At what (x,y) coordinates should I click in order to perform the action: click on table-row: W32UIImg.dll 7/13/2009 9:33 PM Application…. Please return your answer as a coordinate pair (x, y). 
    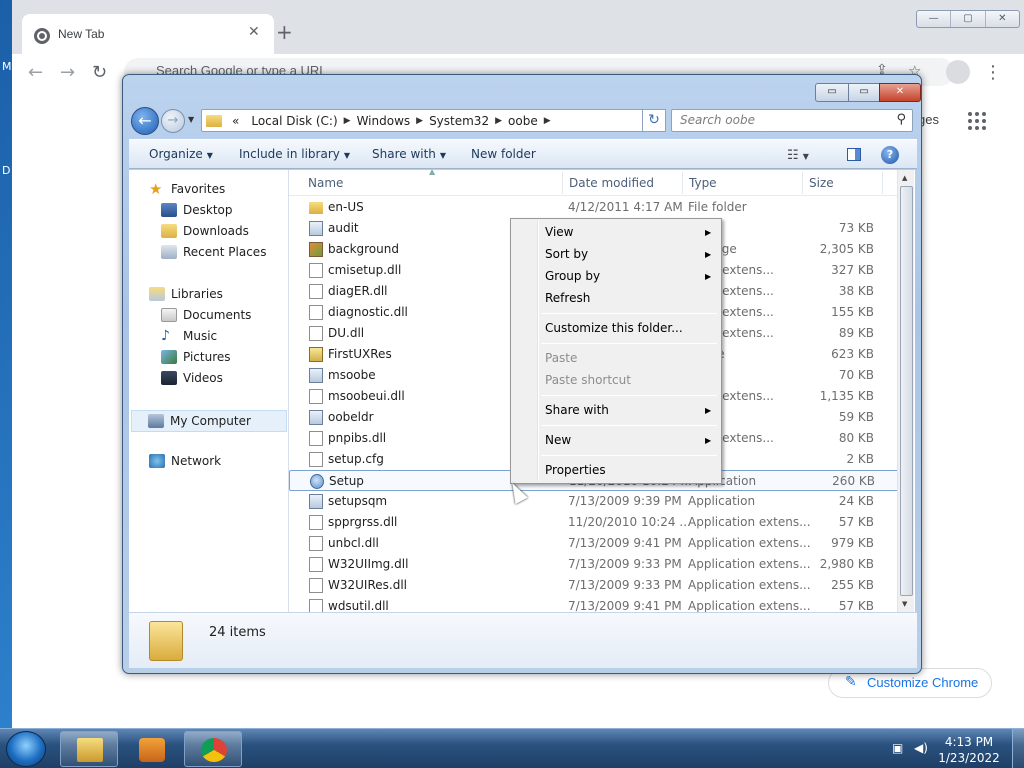
    Looking at the image, I should click on (594, 564).